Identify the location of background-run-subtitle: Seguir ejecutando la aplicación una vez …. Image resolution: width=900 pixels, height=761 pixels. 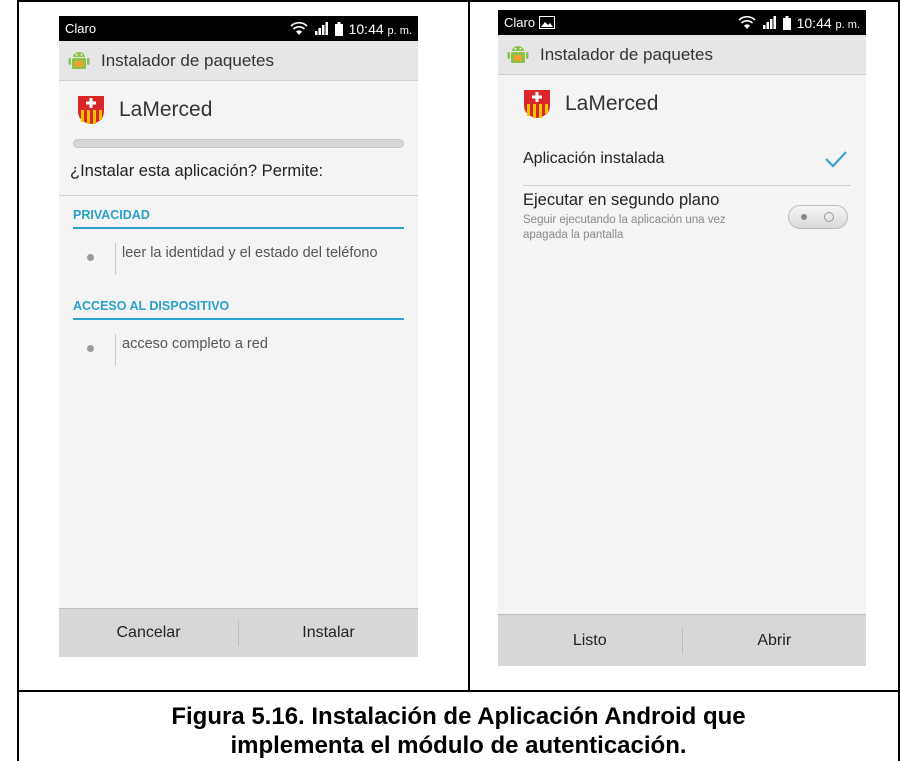
(624, 227).